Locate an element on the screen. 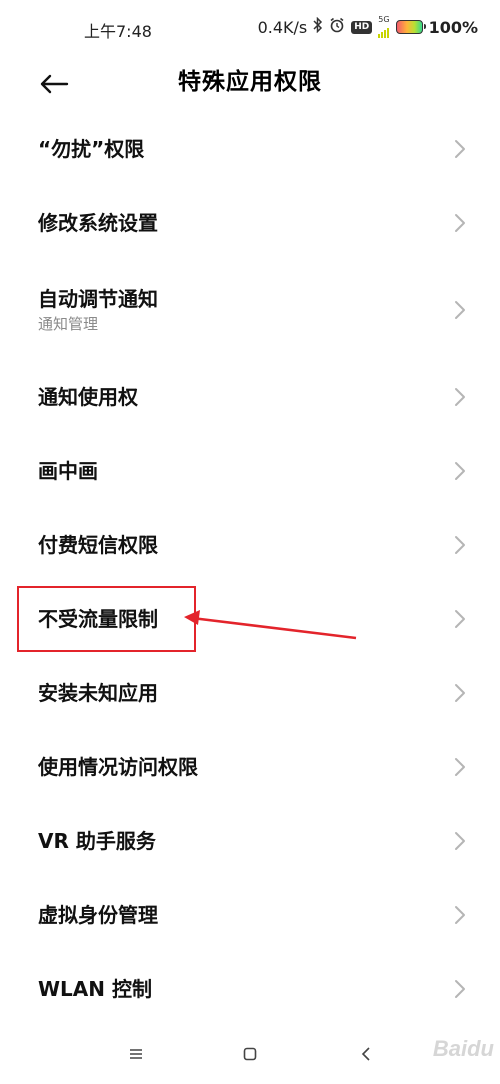 This screenshot has height=1084, width=500. home-button is located at coordinates (250, 1054).